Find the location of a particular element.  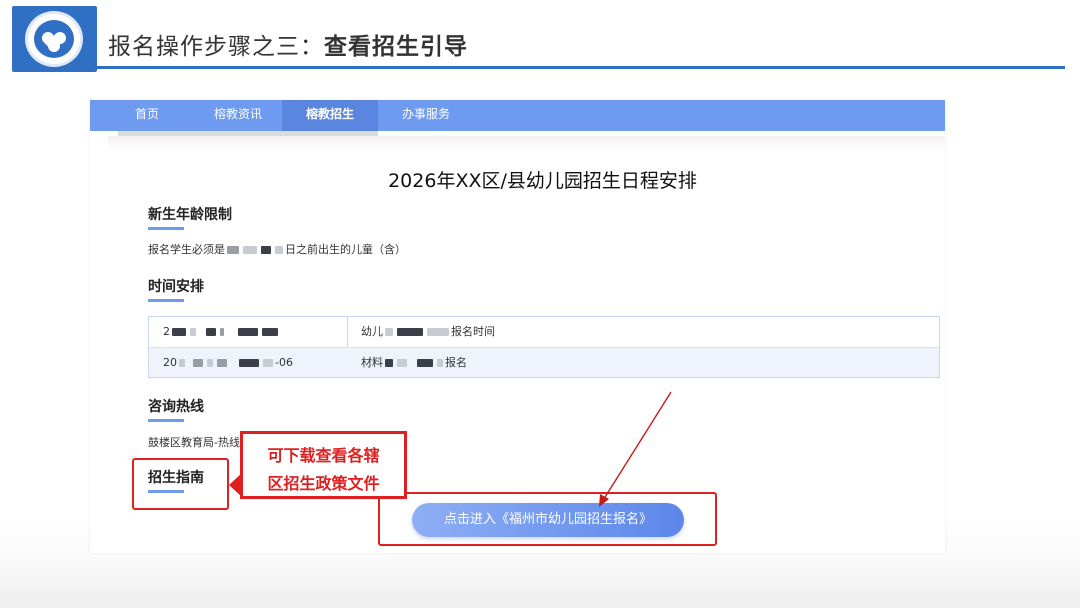

button-highlight-box is located at coordinates (547, 519).